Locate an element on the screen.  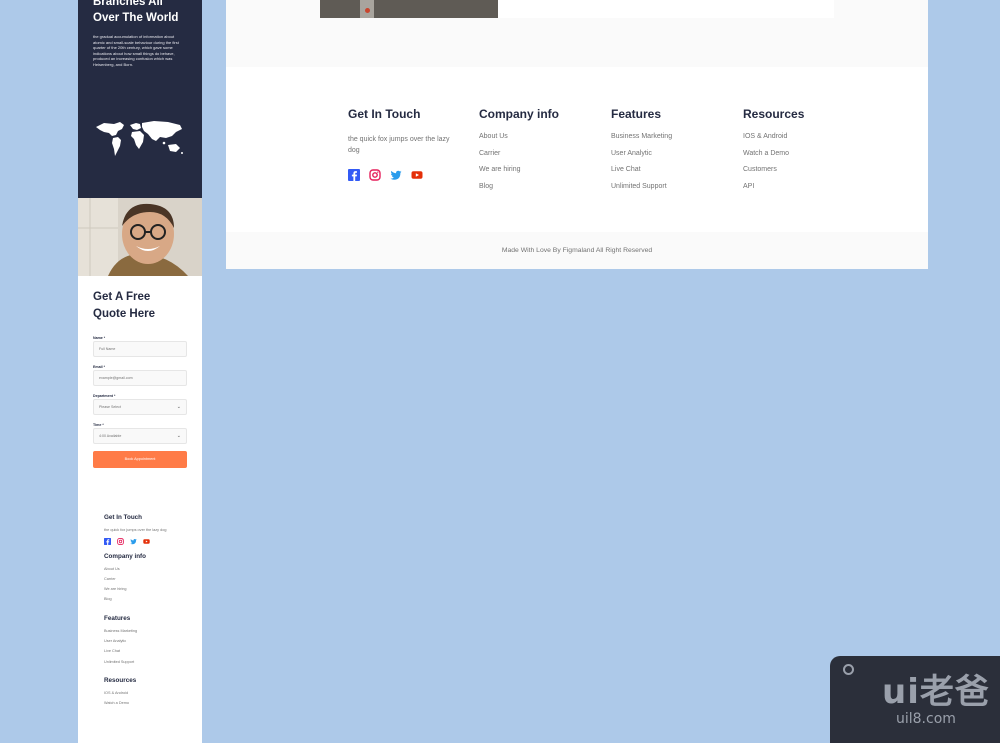
social-links is located at coordinates (413, 175).